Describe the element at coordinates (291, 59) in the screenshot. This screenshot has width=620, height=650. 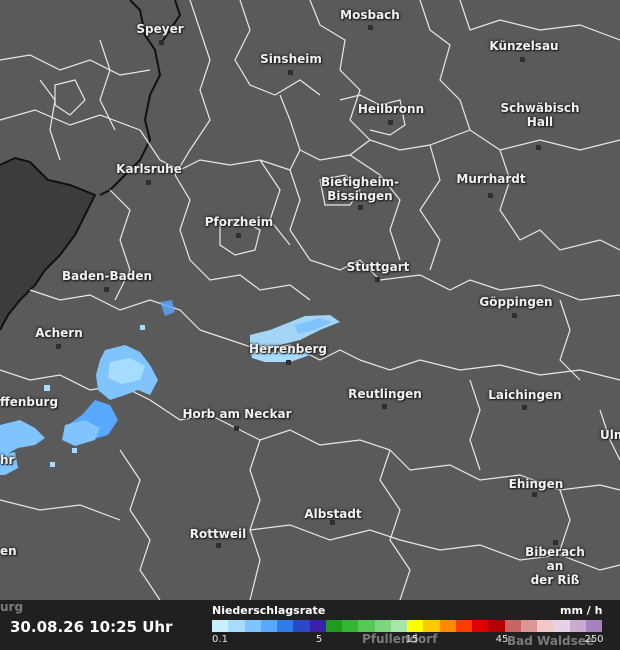
I see `city-label: Sinsheim` at that location.